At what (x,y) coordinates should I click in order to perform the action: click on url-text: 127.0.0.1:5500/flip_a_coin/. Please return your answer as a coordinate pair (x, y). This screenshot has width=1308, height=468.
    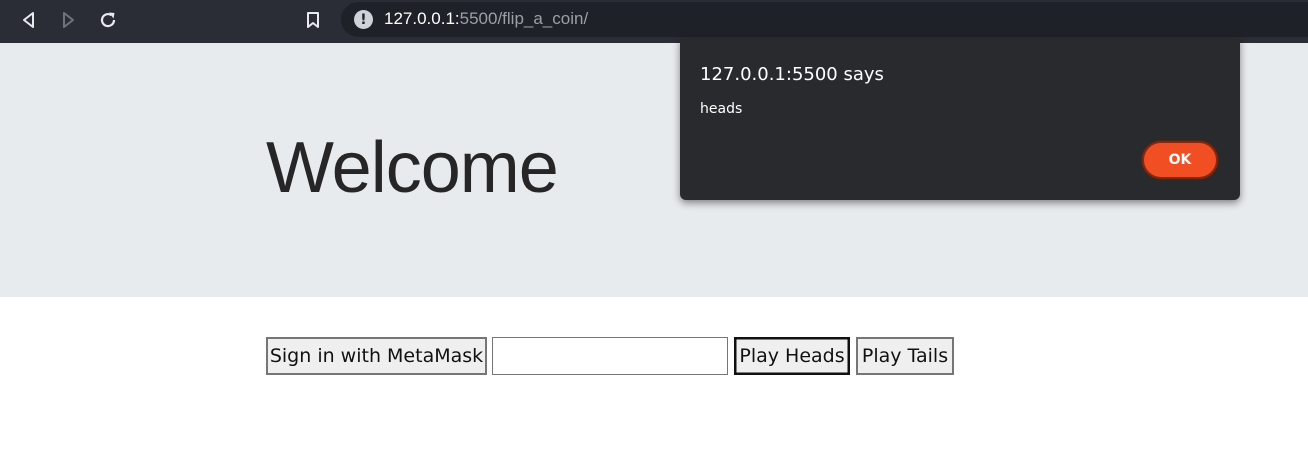
    Looking at the image, I should click on (486, 19).